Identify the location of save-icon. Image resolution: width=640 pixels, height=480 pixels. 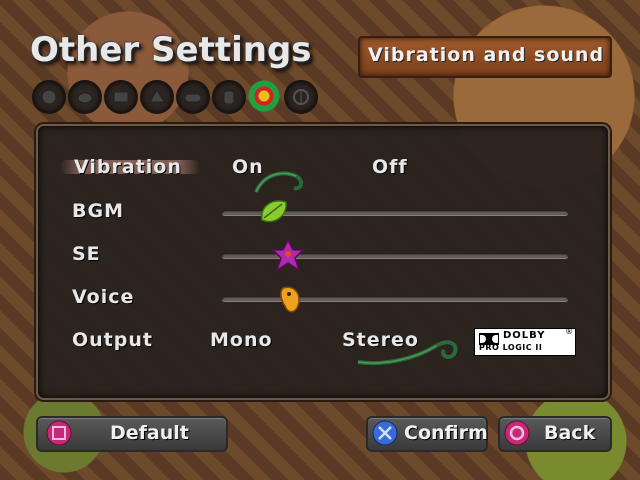
(301, 97).